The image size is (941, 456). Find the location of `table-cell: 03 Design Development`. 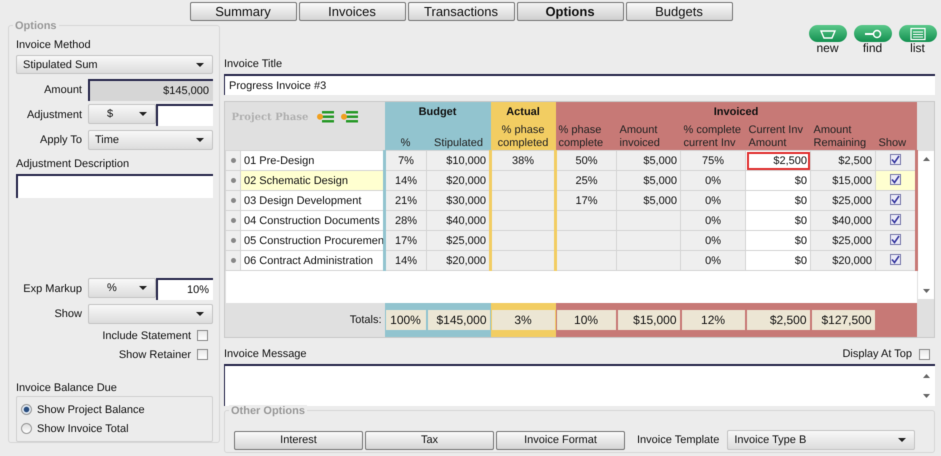

table-cell: 03 Design Development is located at coordinates (312, 200).